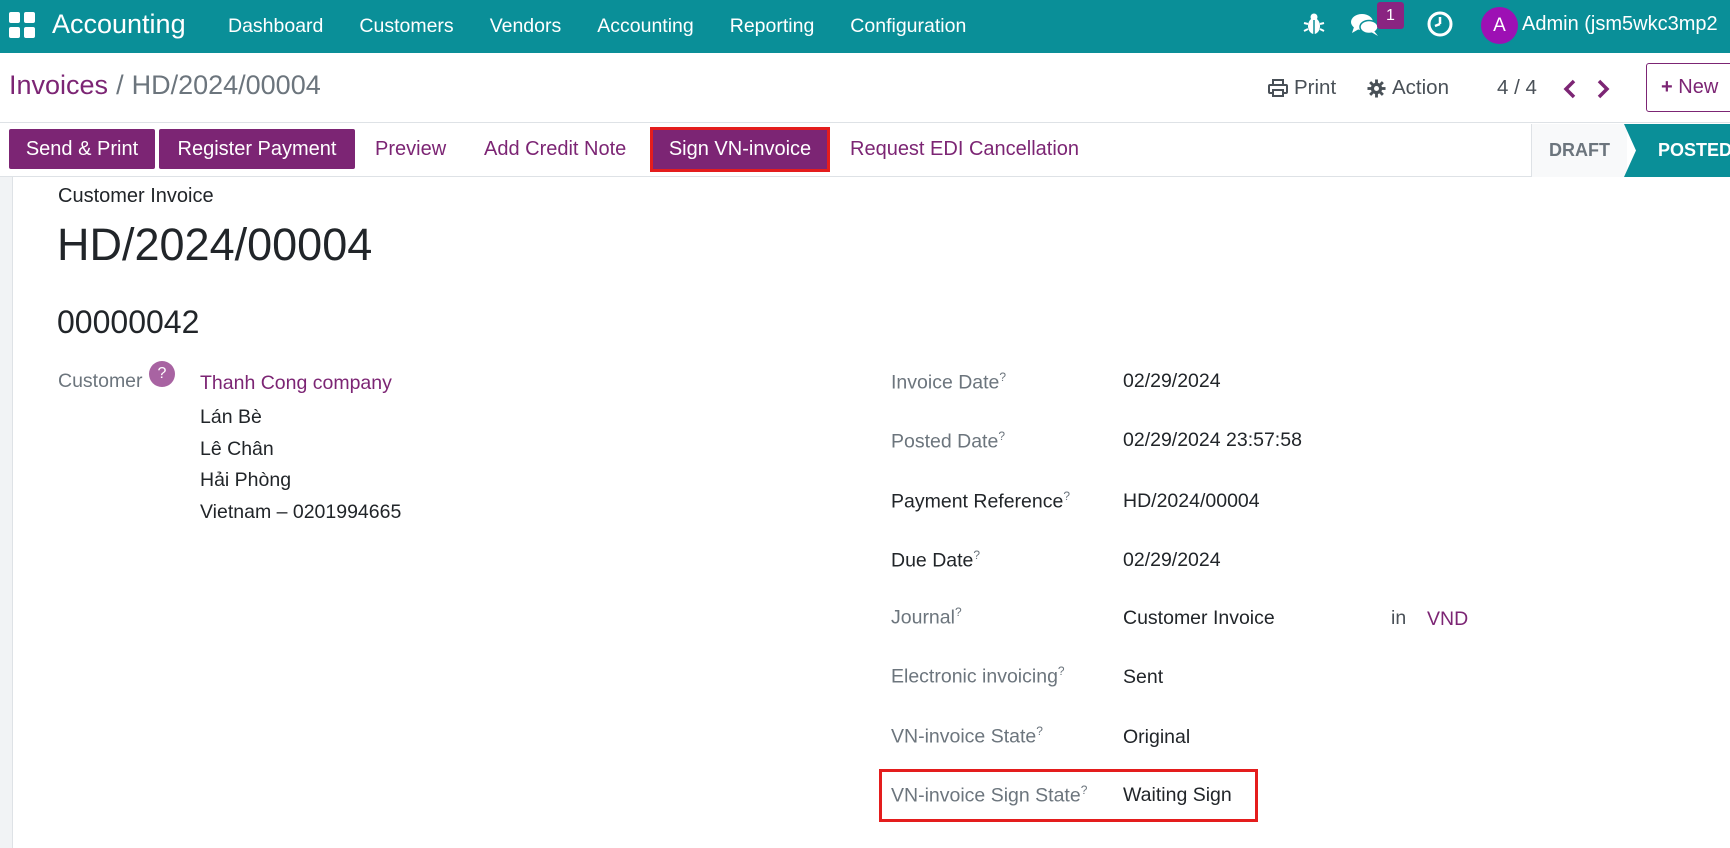  What do you see at coordinates (526, 26) in the screenshot?
I see `menu-vendors: Vendors` at bounding box center [526, 26].